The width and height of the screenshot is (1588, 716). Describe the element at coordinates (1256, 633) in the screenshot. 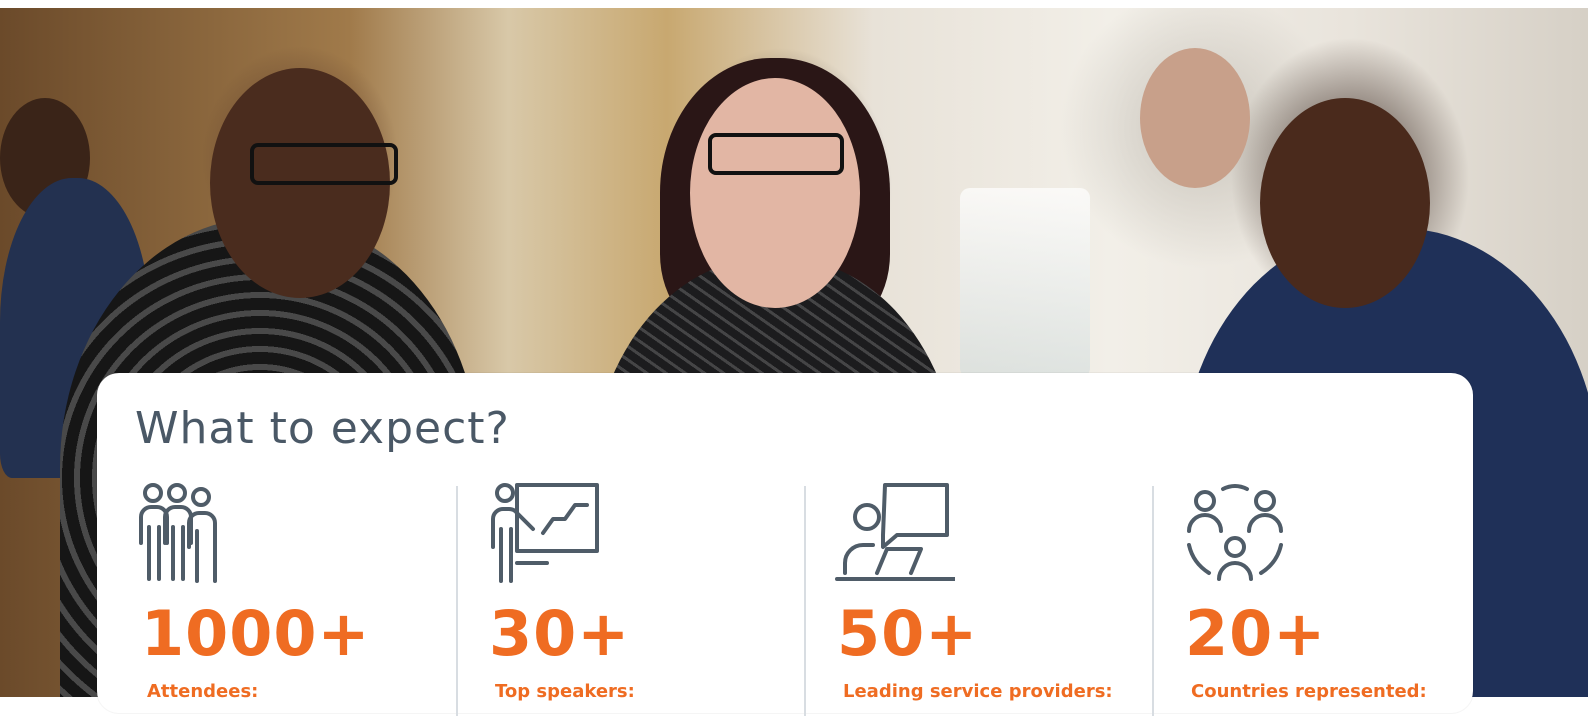

I see `stat-number: 20+` at that location.